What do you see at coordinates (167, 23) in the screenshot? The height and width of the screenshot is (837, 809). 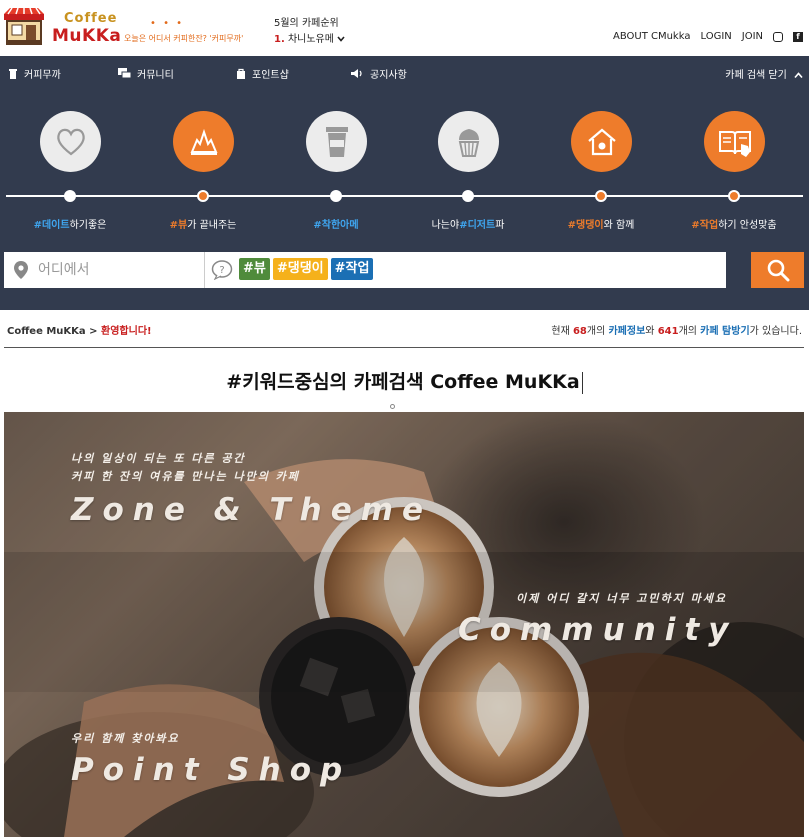 I see `logo-dots: • • •` at bounding box center [167, 23].